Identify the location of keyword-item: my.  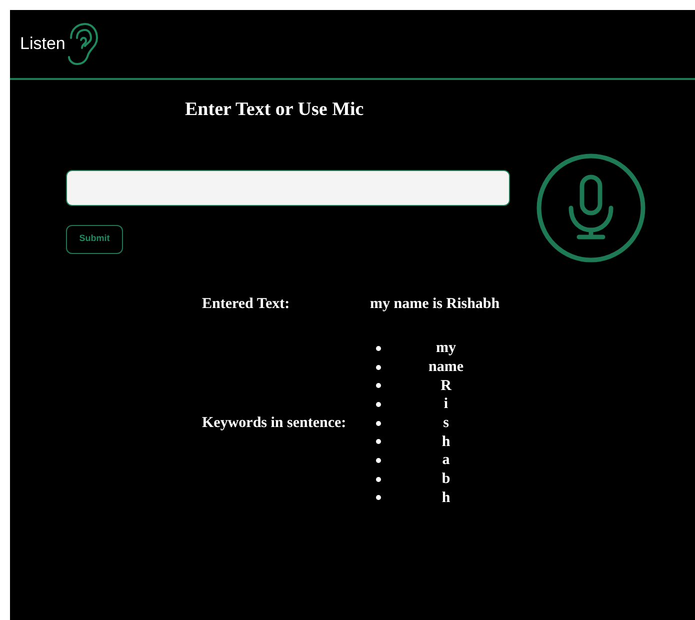
(446, 348).